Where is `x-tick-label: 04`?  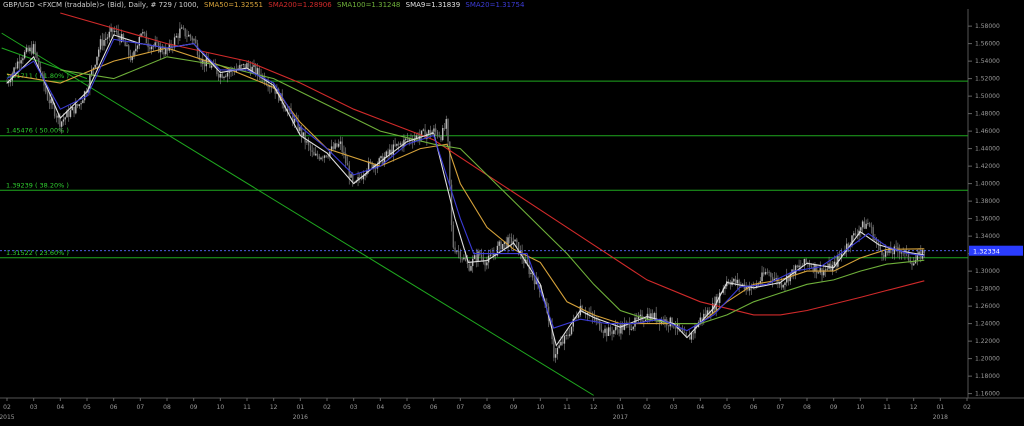
x-tick-label: 04 is located at coordinates (701, 407).